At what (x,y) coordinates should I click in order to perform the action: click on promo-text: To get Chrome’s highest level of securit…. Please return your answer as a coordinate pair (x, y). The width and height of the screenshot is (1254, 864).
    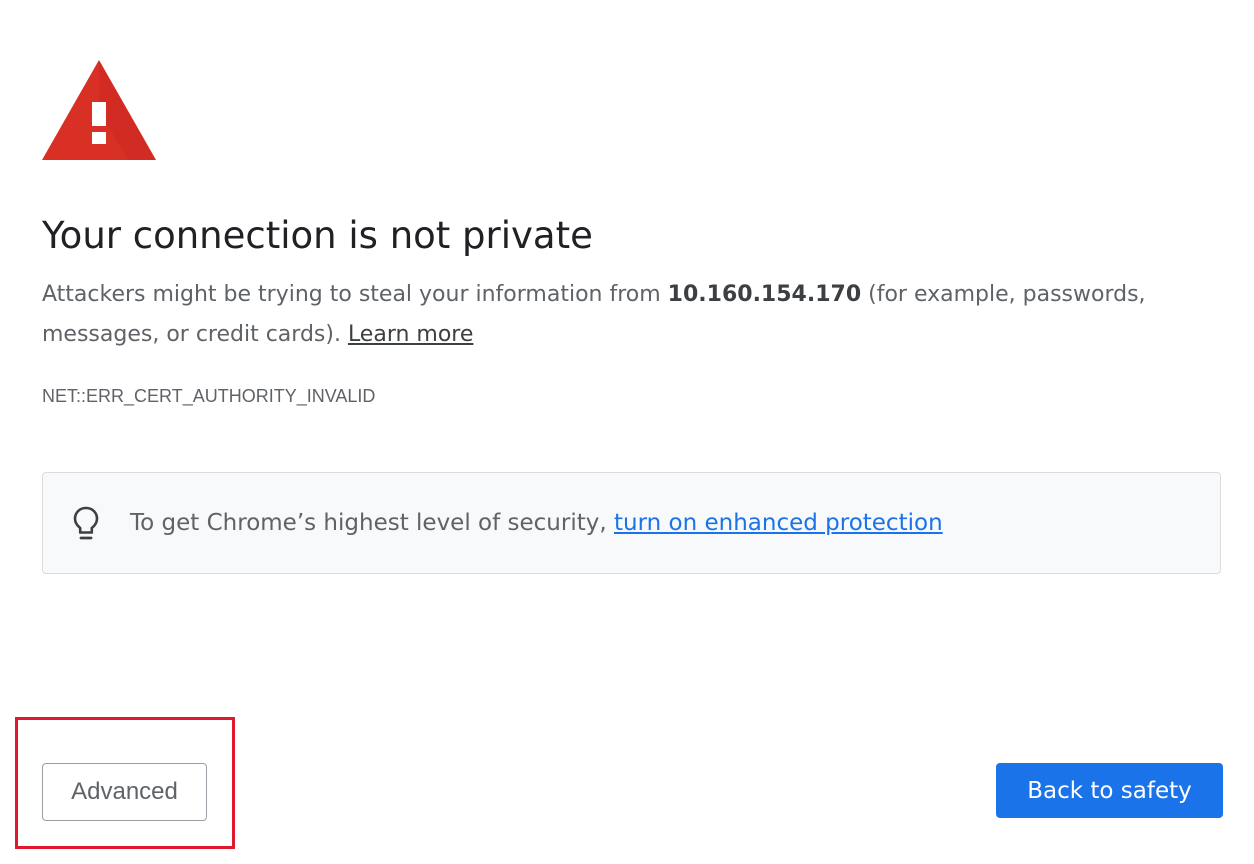
    Looking at the image, I should click on (536, 523).